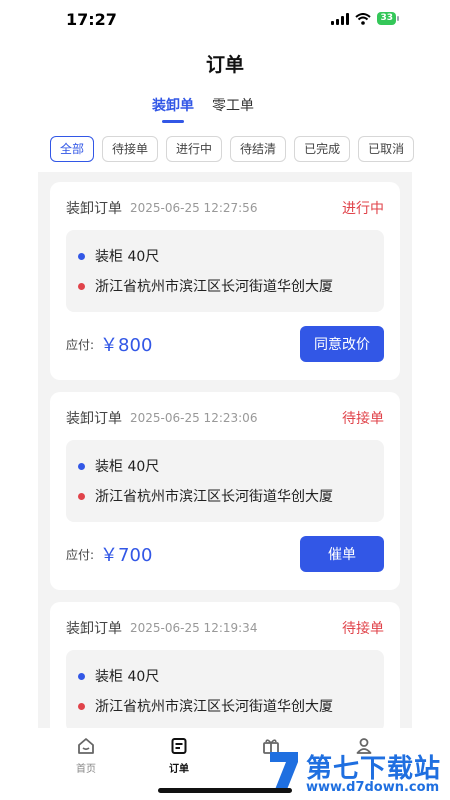 This screenshot has height=800, width=450. What do you see at coordinates (194, 418) in the screenshot?
I see `order-time: 2025-06-25 12:23:06` at bounding box center [194, 418].